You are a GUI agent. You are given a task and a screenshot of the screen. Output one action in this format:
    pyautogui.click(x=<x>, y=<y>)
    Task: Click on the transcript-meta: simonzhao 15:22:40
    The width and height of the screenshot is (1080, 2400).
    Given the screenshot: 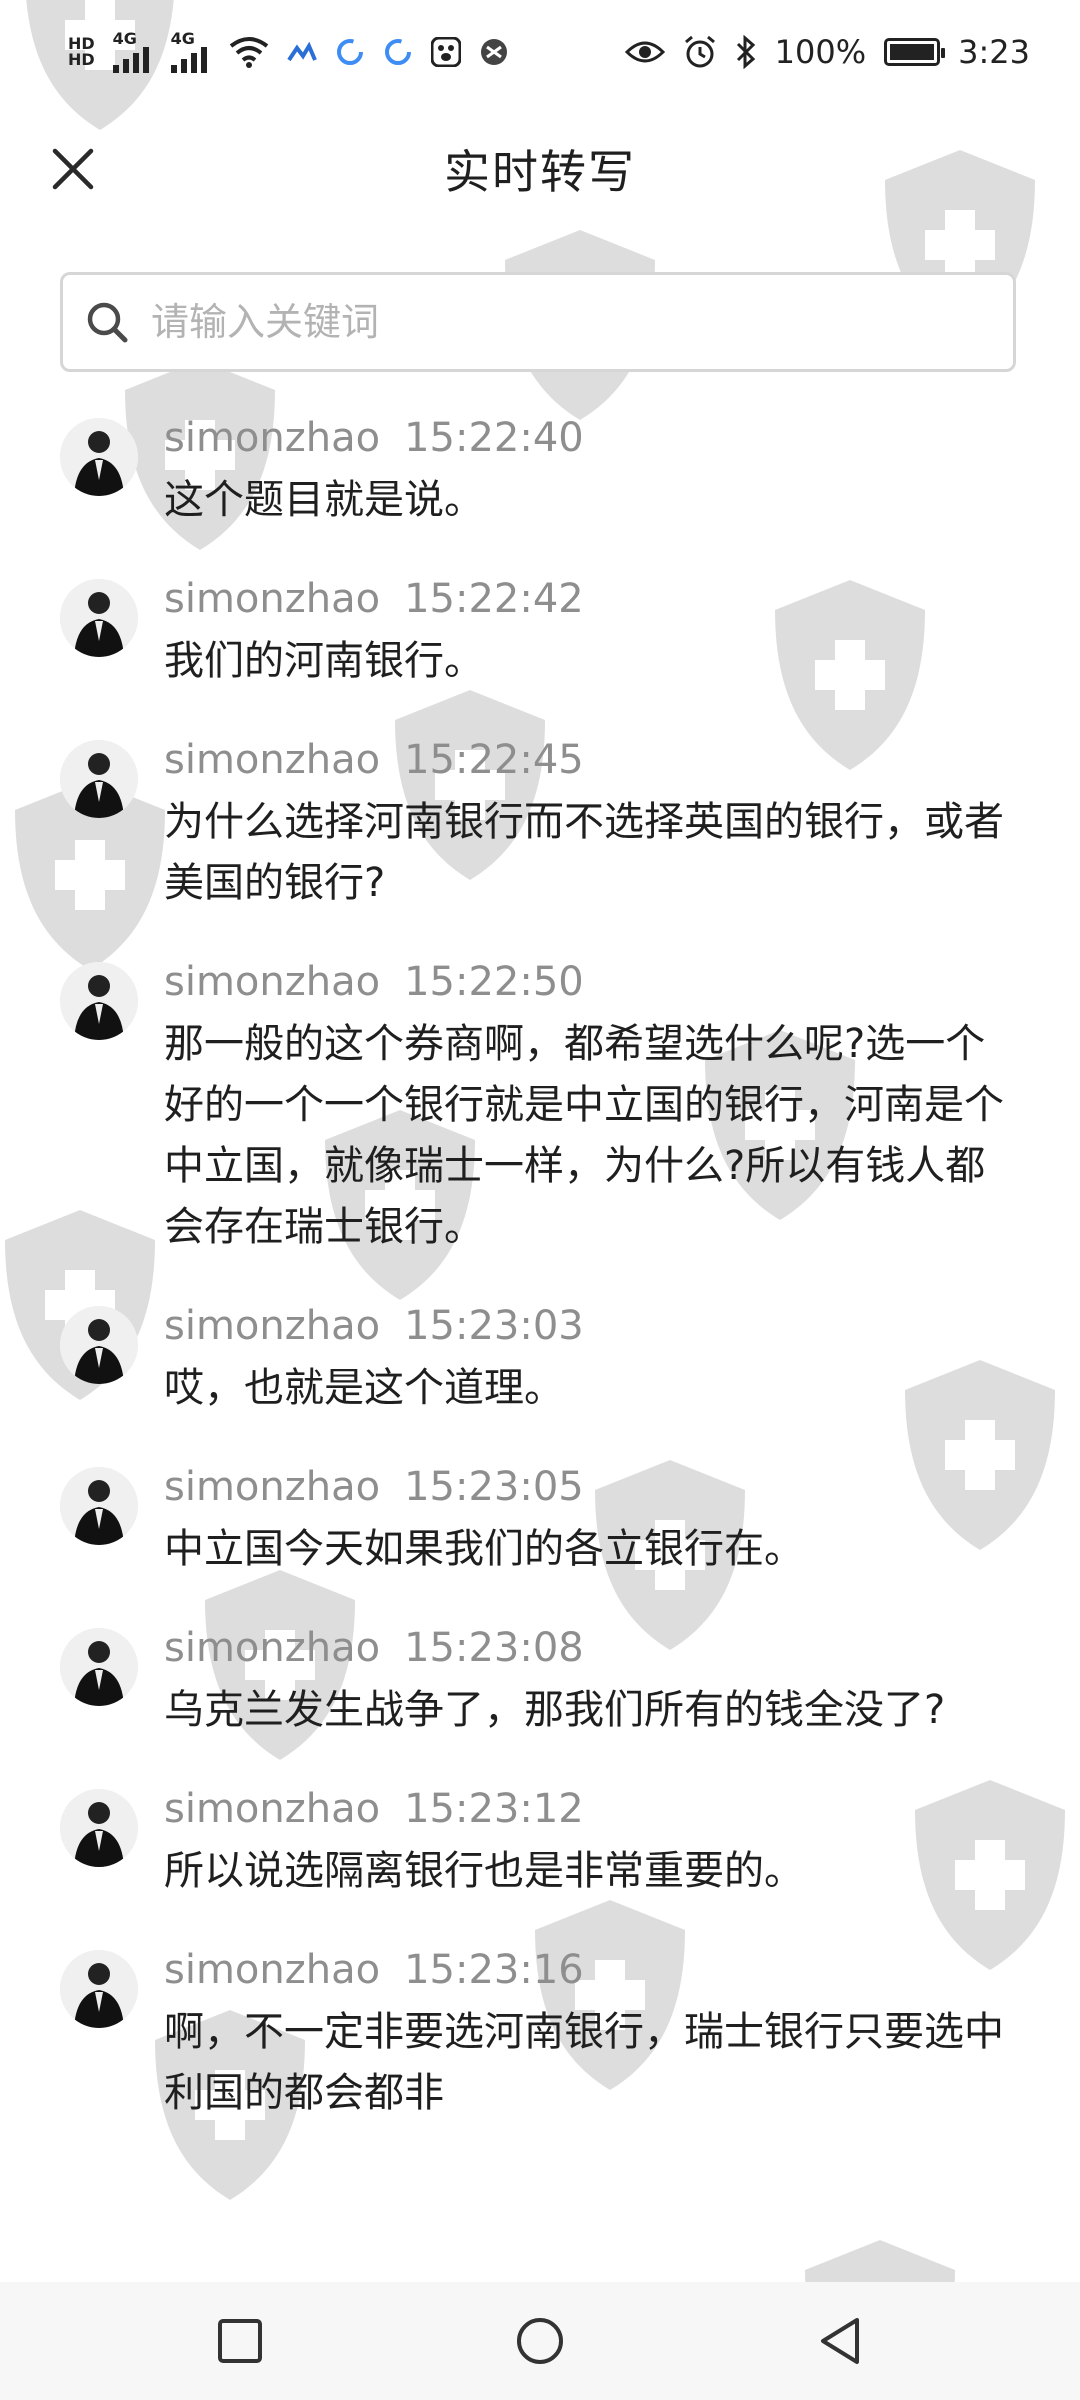 What is the action you would take?
    pyautogui.click(x=592, y=438)
    